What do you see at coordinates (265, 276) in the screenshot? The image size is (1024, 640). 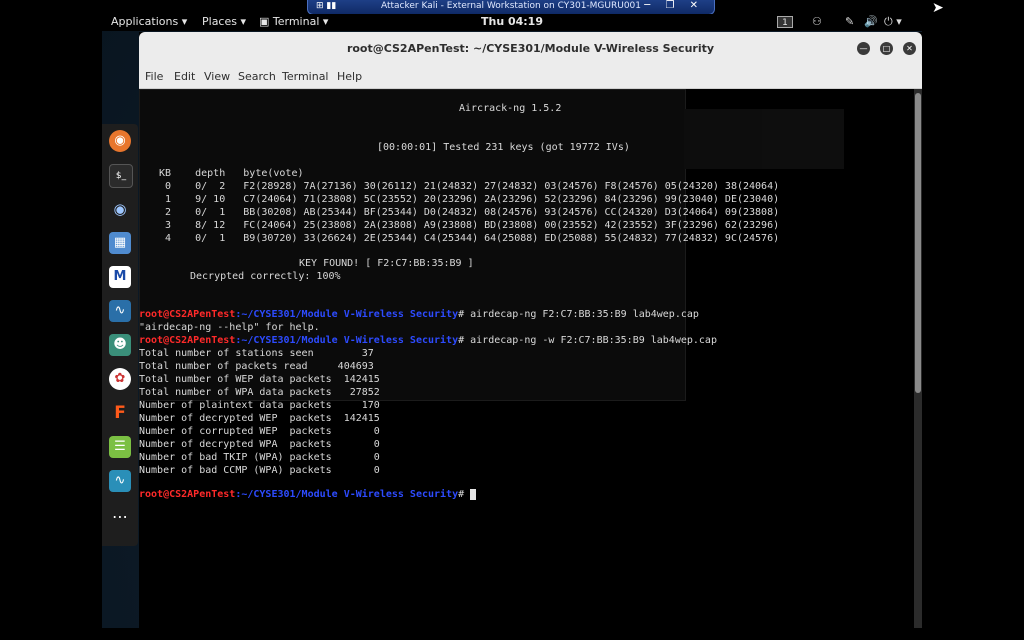 I see `decrypted-line: Decrypted correctly: 100%` at bounding box center [265, 276].